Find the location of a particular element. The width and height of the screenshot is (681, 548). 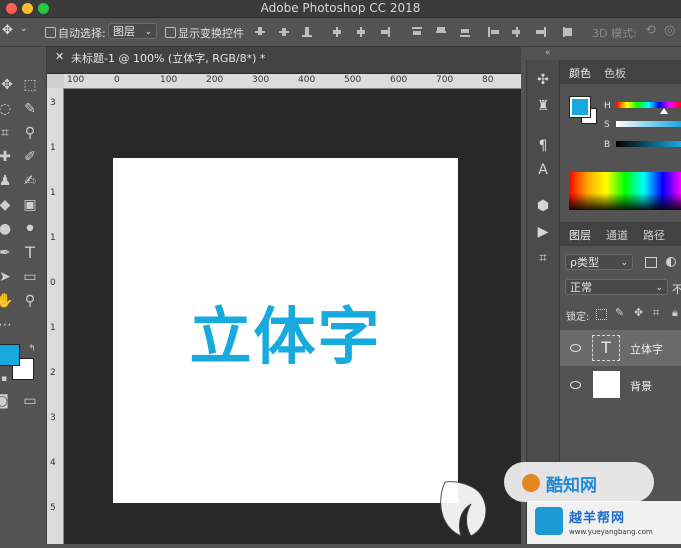

blend-mode-dropdown: 正常 ⌄ is located at coordinates (616, 287).